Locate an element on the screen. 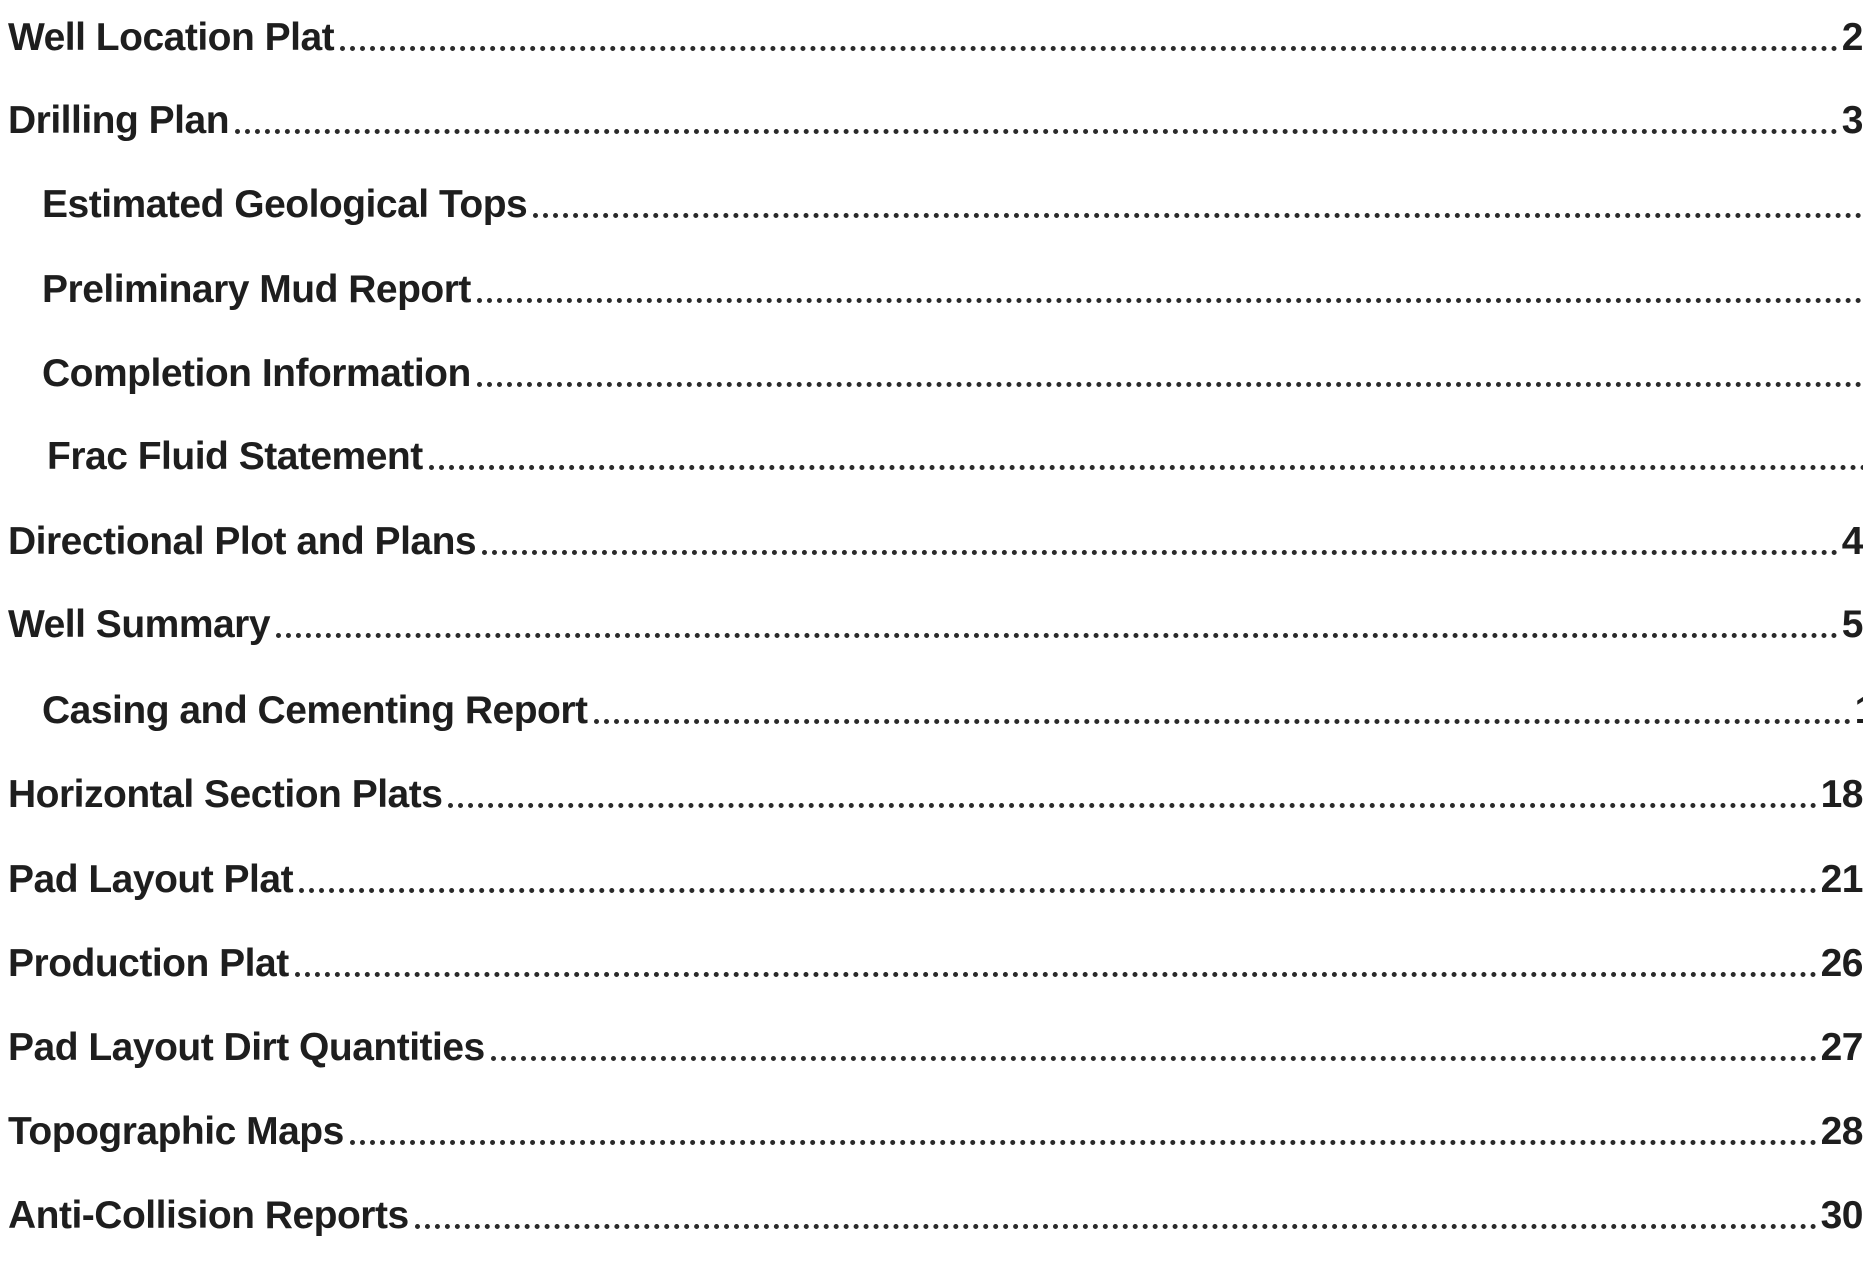 This screenshot has width=1863, height=1265. toc-entry-page-number: 3 is located at coordinates (1852, 120).